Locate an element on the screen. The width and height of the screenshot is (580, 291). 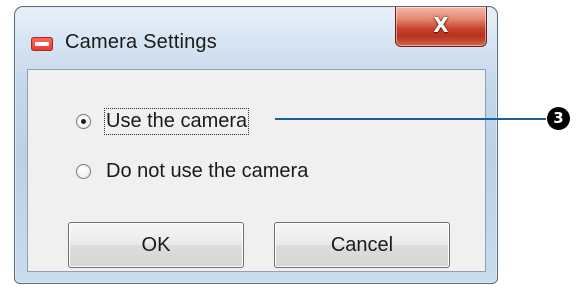
radio-label-do-not-use-camera: Do not use the camera is located at coordinates (207, 171).